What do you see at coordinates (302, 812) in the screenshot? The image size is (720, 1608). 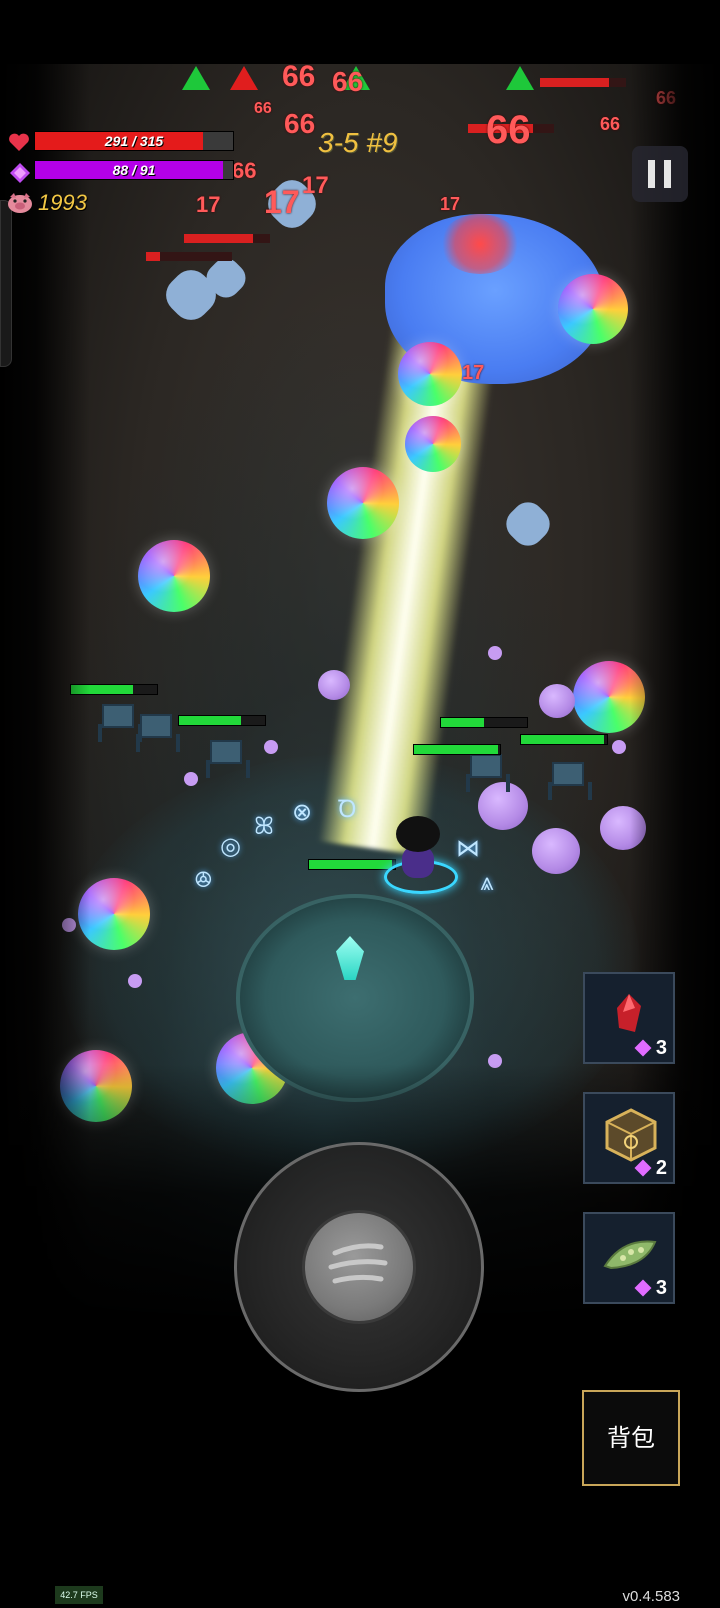 I see `rune-glyph: ⊗` at bounding box center [302, 812].